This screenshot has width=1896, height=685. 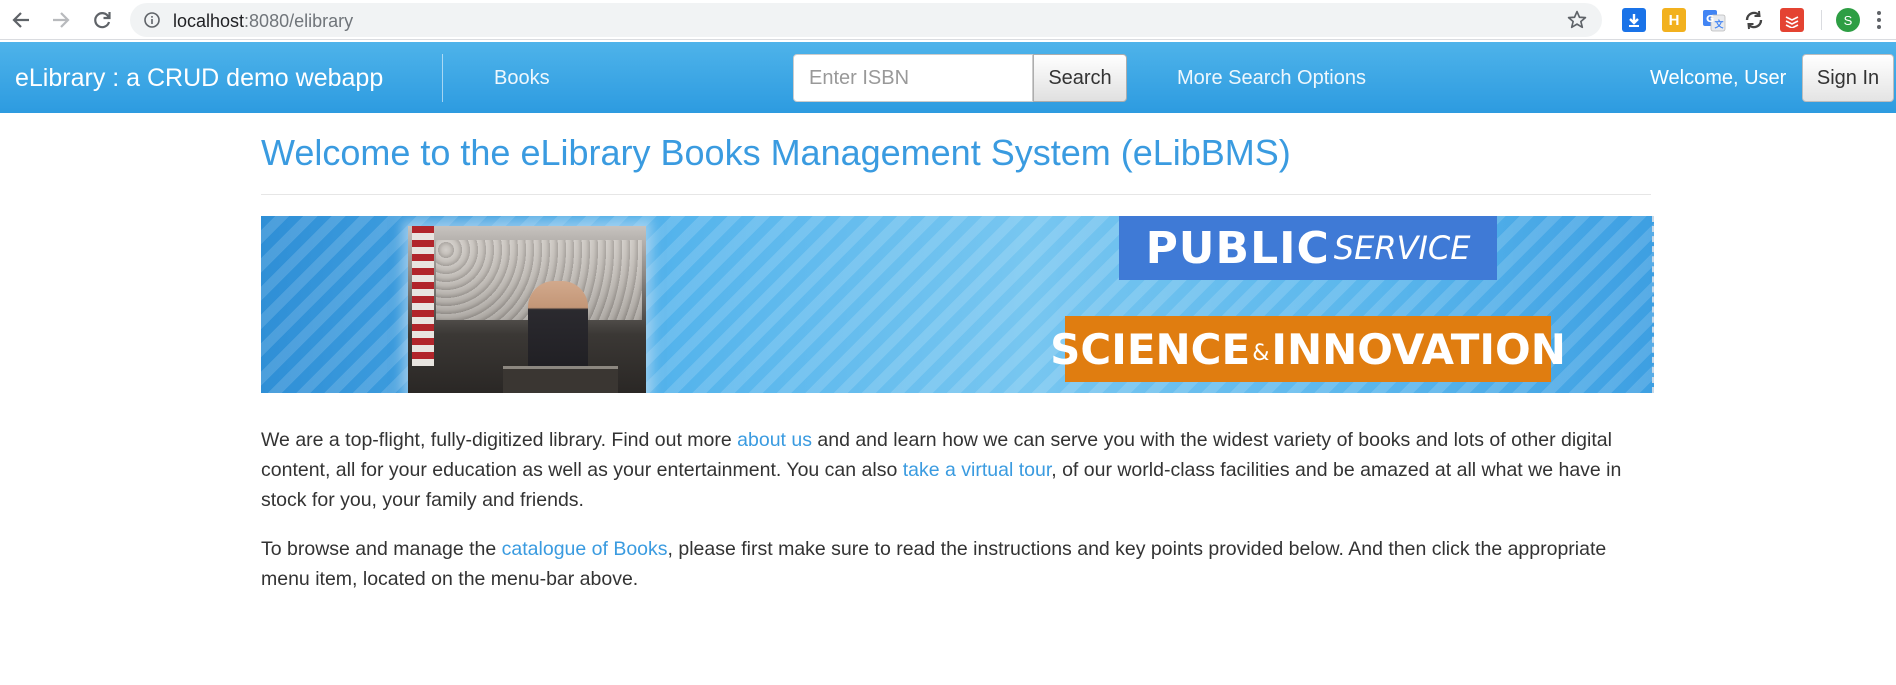 What do you see at coordinates (152, 20) in the screenshot?
I see `site-info-icon` at bounding box center [152, 20].